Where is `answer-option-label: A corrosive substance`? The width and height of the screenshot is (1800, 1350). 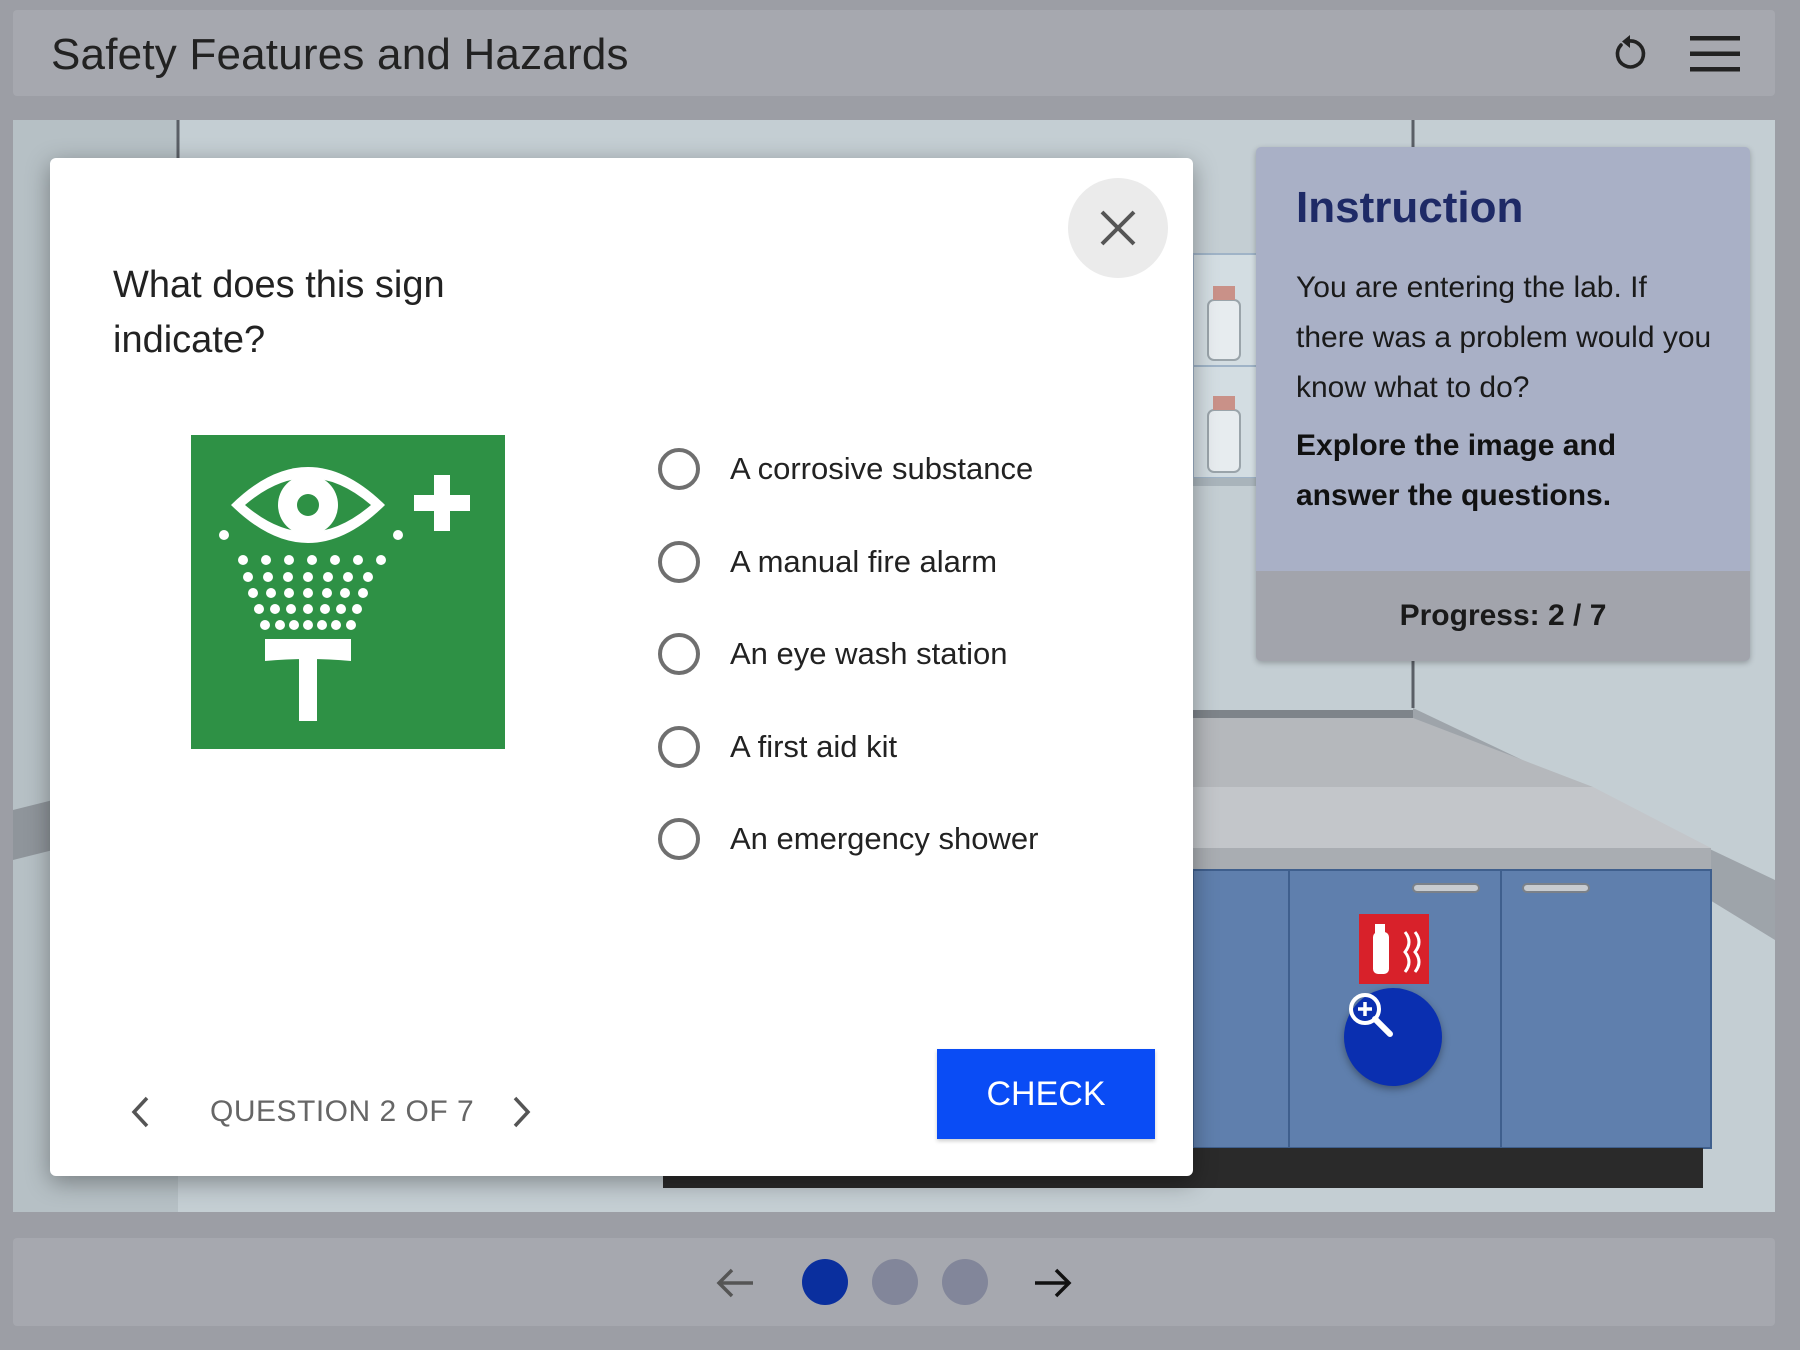
answer-option-label: A corrosive substance is located at coordinates (882, 469).